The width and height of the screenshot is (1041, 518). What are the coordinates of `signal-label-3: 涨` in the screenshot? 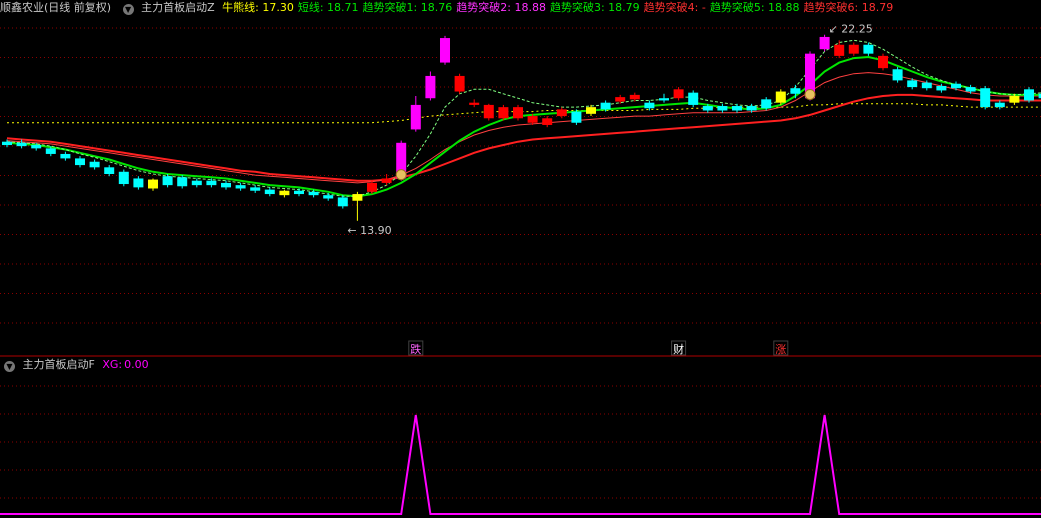 It's located at (780, 349).